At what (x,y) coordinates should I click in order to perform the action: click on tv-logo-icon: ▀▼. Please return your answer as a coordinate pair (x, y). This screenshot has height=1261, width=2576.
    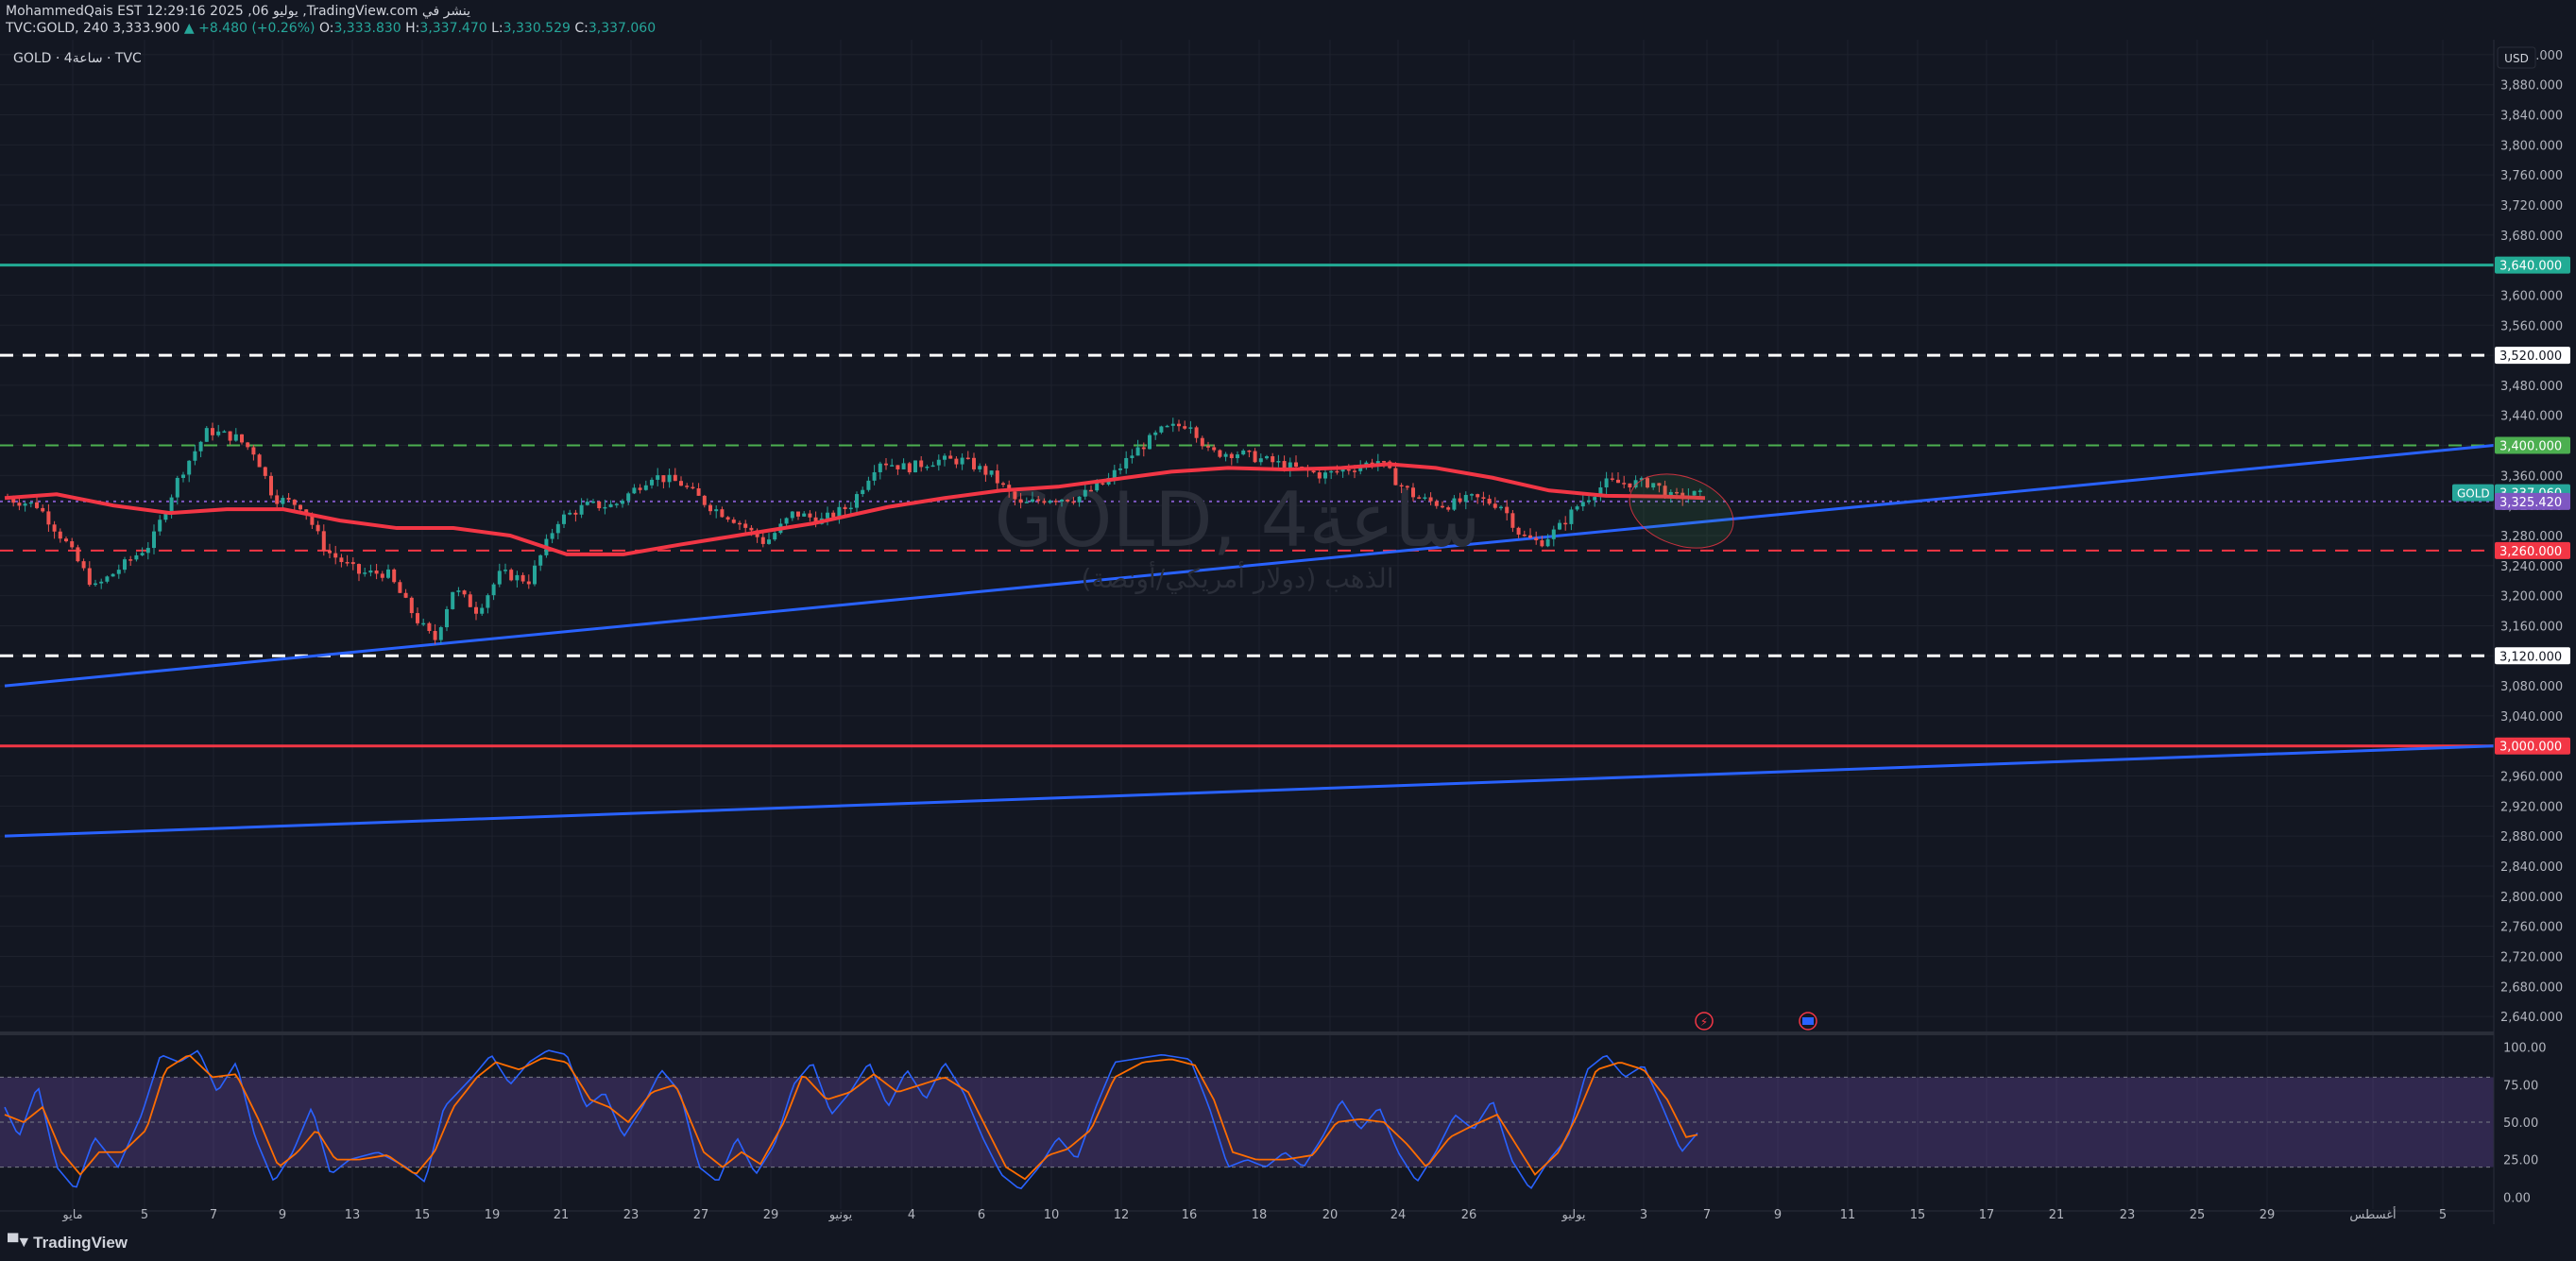
    Looking at the image, I should click on (20, 1243).